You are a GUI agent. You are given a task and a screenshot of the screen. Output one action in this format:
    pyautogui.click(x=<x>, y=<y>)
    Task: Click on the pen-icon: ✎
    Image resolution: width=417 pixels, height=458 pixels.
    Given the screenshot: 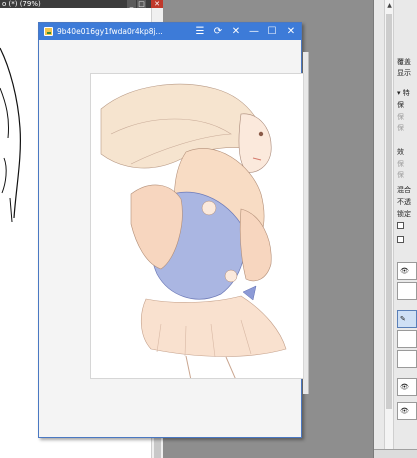 What is the action you would take?
    pyautogui.click(x=403, y=319)
    